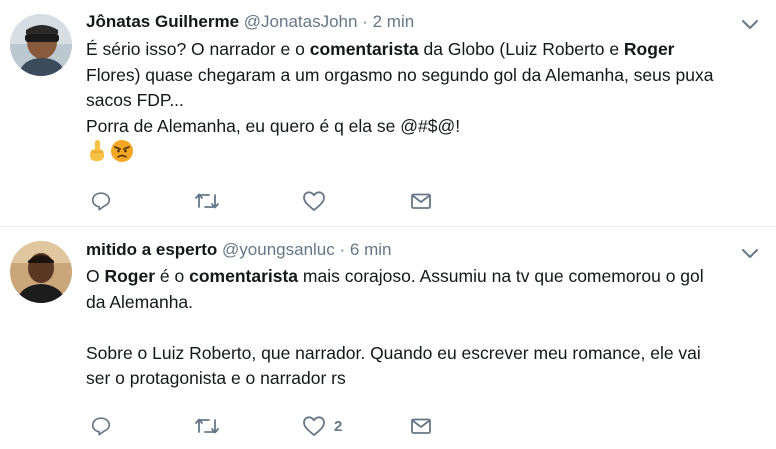 Image resolution: width=776 pixels, height=449 pixels. I want to click on user-handle: @JonatasJohn, so click(301, 21).